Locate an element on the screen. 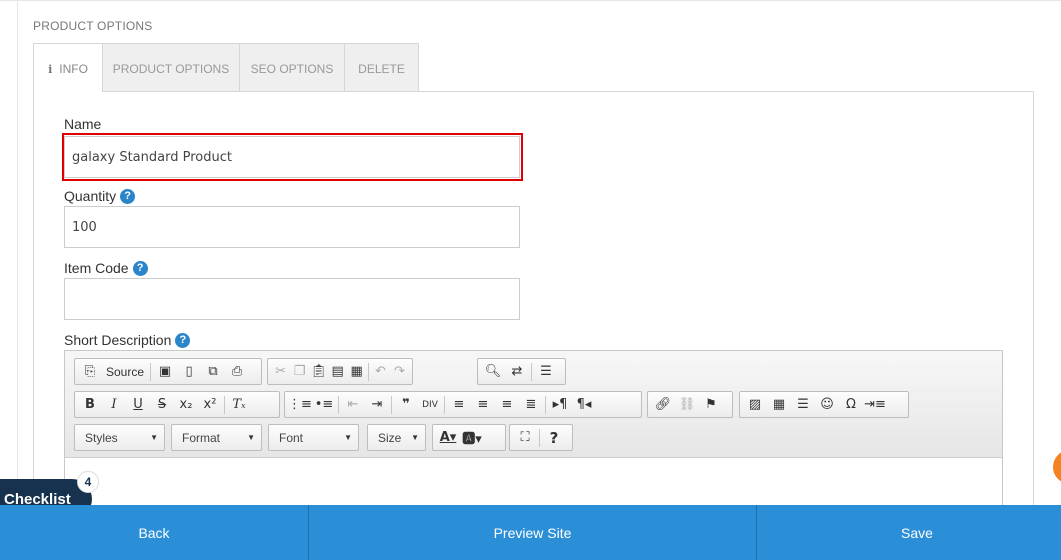 This screenshot has height=560, width=1061. bottom-action-bar: Back Preview Site Save is located at coordinates (530, 532).